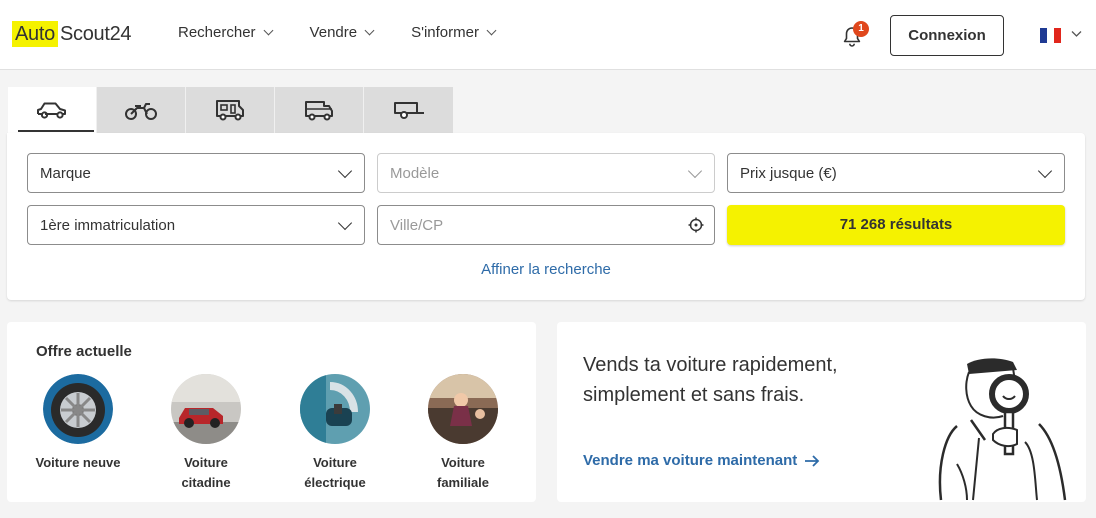  What do you see at coordinates (445, 32) in the screenshot?
I see `nav-sinformer-label: S'informer` at bounding box center [445, 32].